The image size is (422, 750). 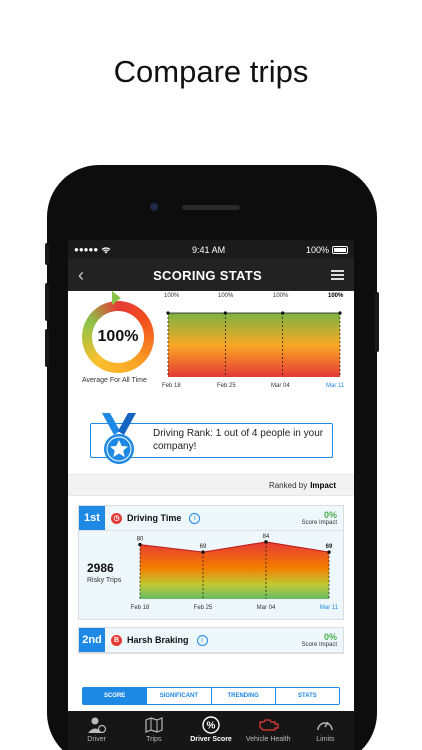 I want to click on card-header: 2nd B Harsh Braking i 0% Score Impact, so click(x=211, y=640).